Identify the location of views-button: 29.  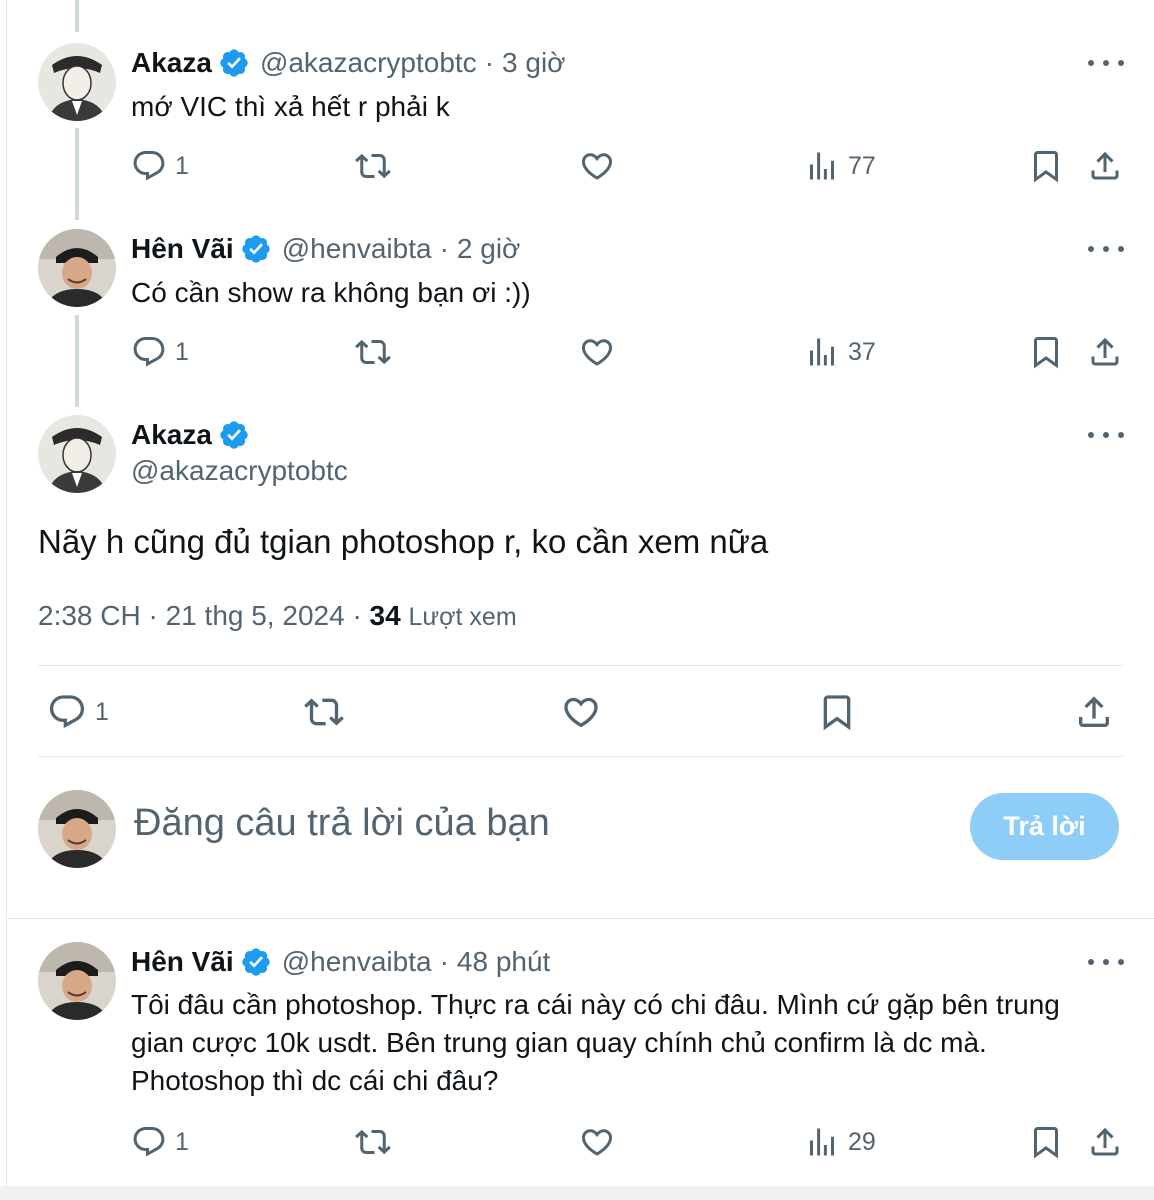
(840, 1142).